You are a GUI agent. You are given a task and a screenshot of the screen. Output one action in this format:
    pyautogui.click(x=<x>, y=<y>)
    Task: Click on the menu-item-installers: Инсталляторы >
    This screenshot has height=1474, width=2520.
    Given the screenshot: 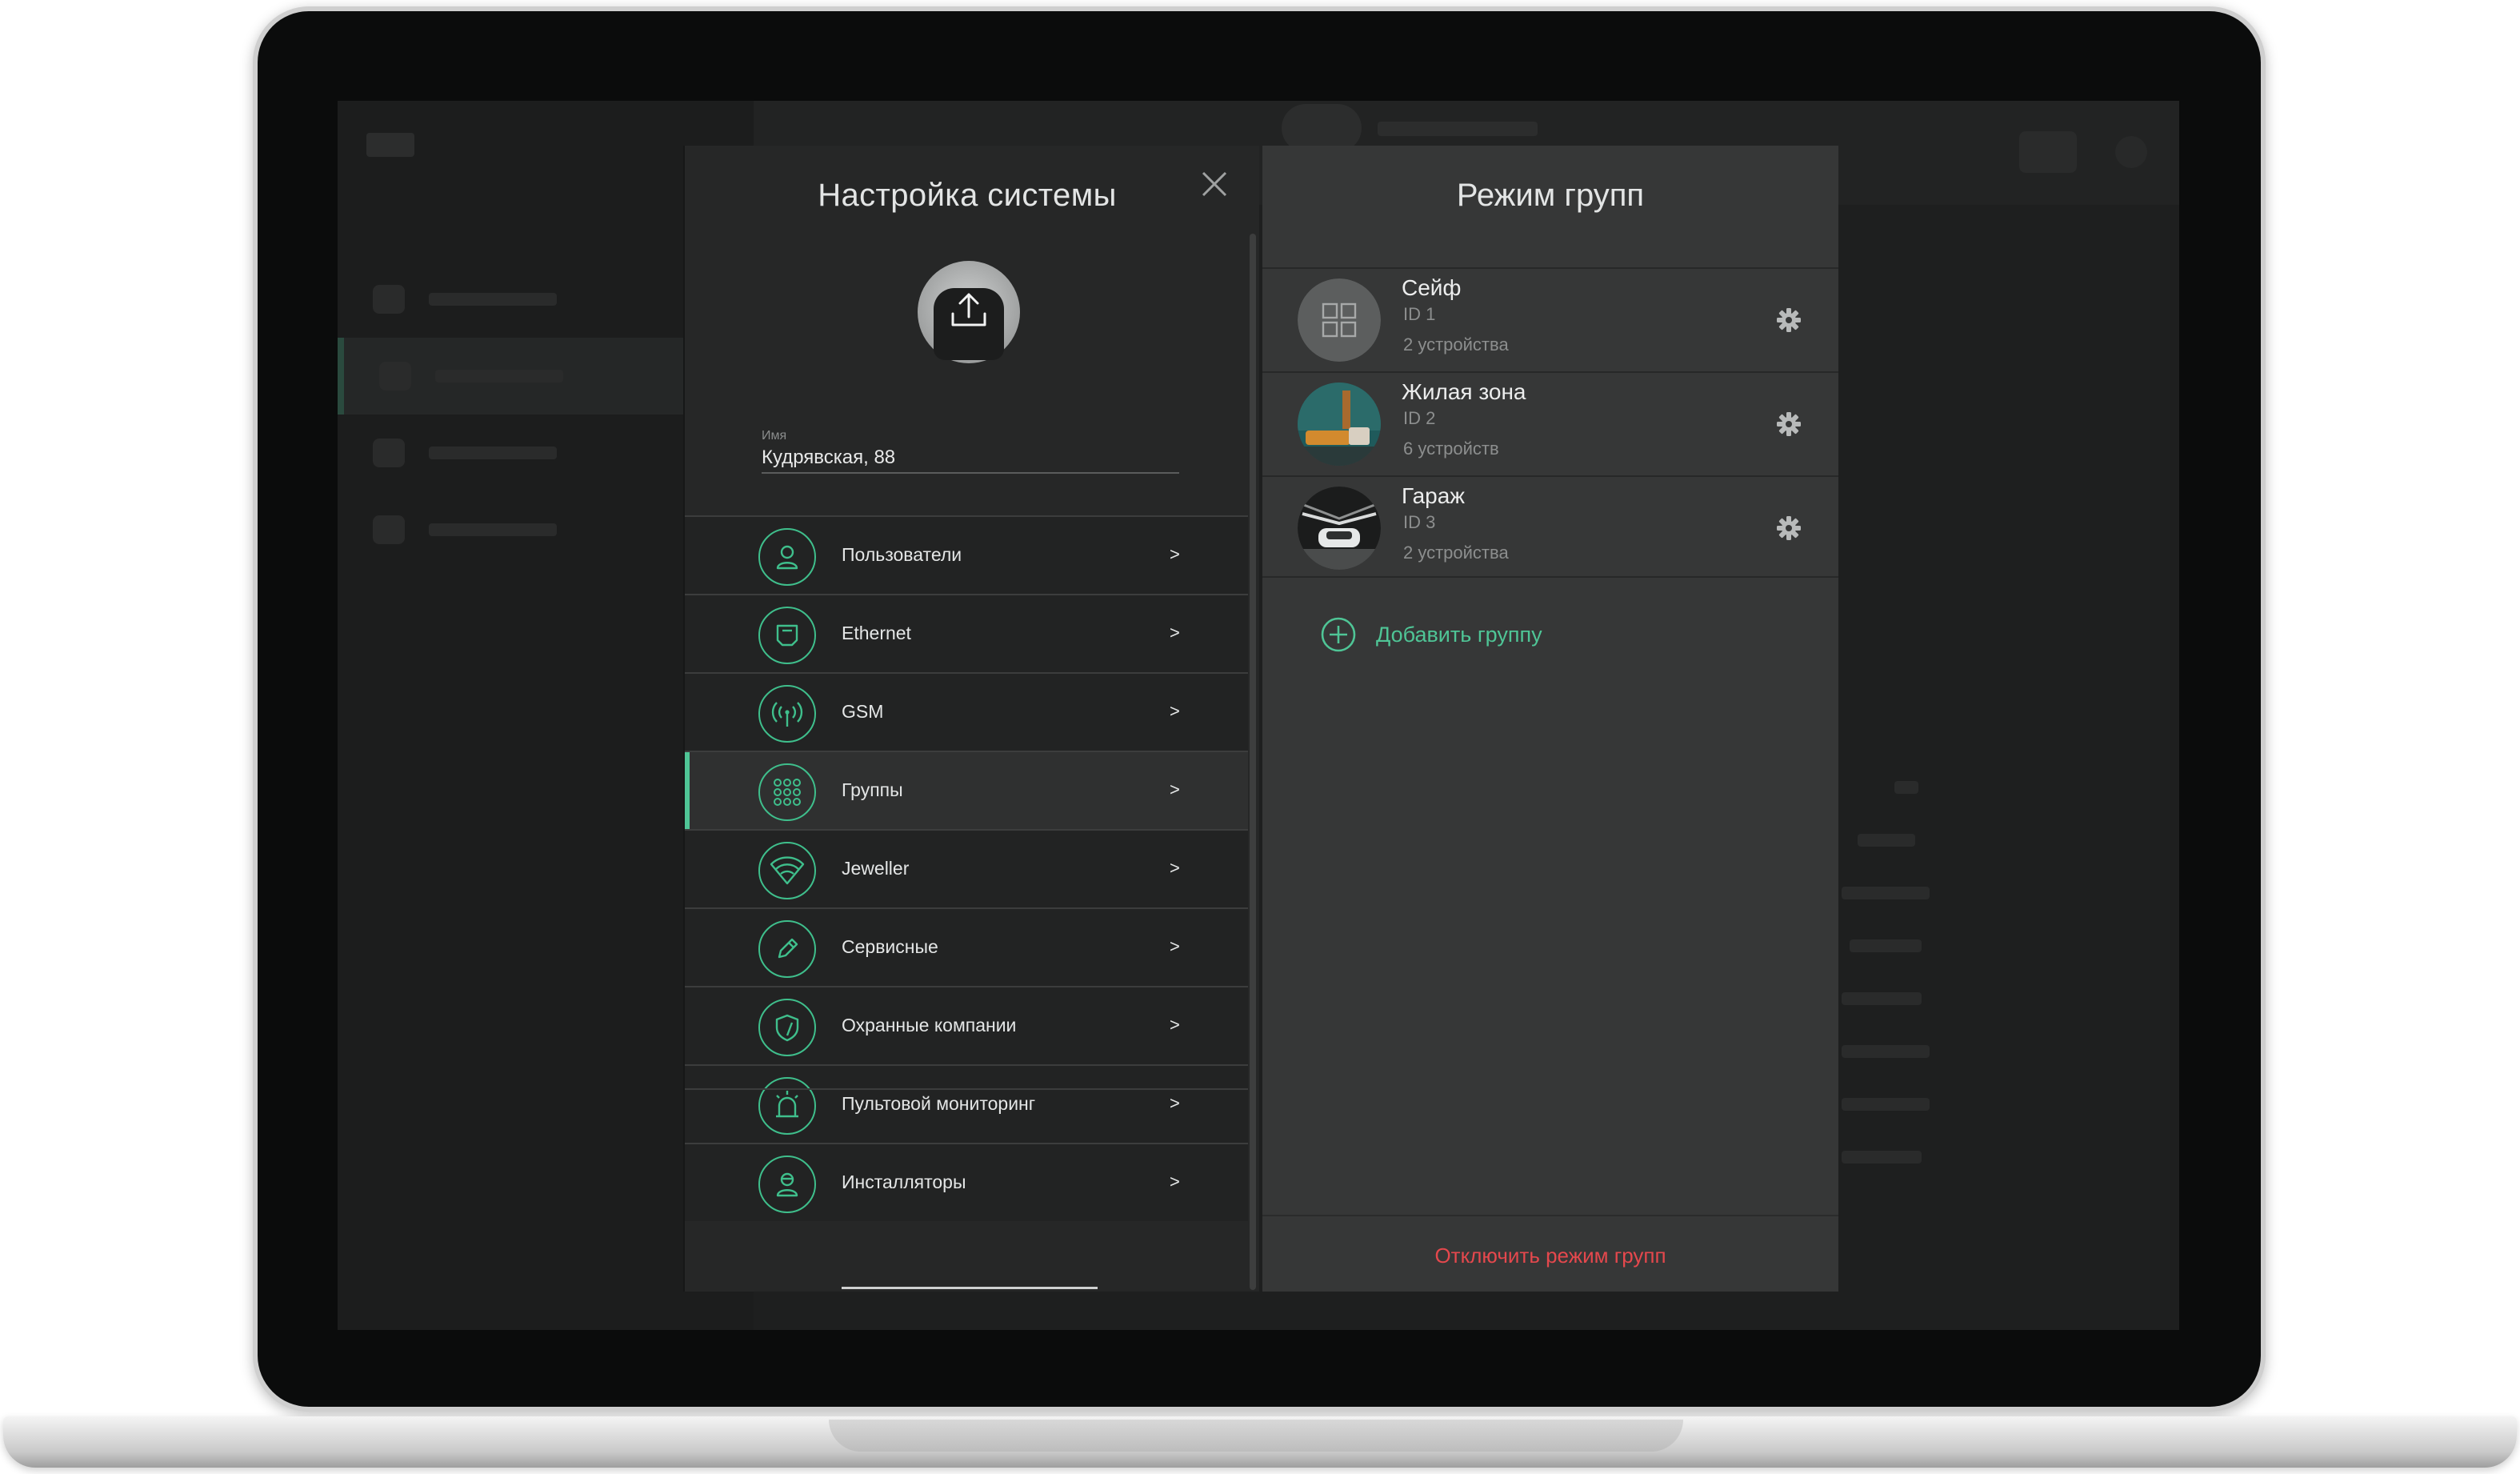 What is the action you would take?
    pyautogui.click(x=966, y=1182)
    